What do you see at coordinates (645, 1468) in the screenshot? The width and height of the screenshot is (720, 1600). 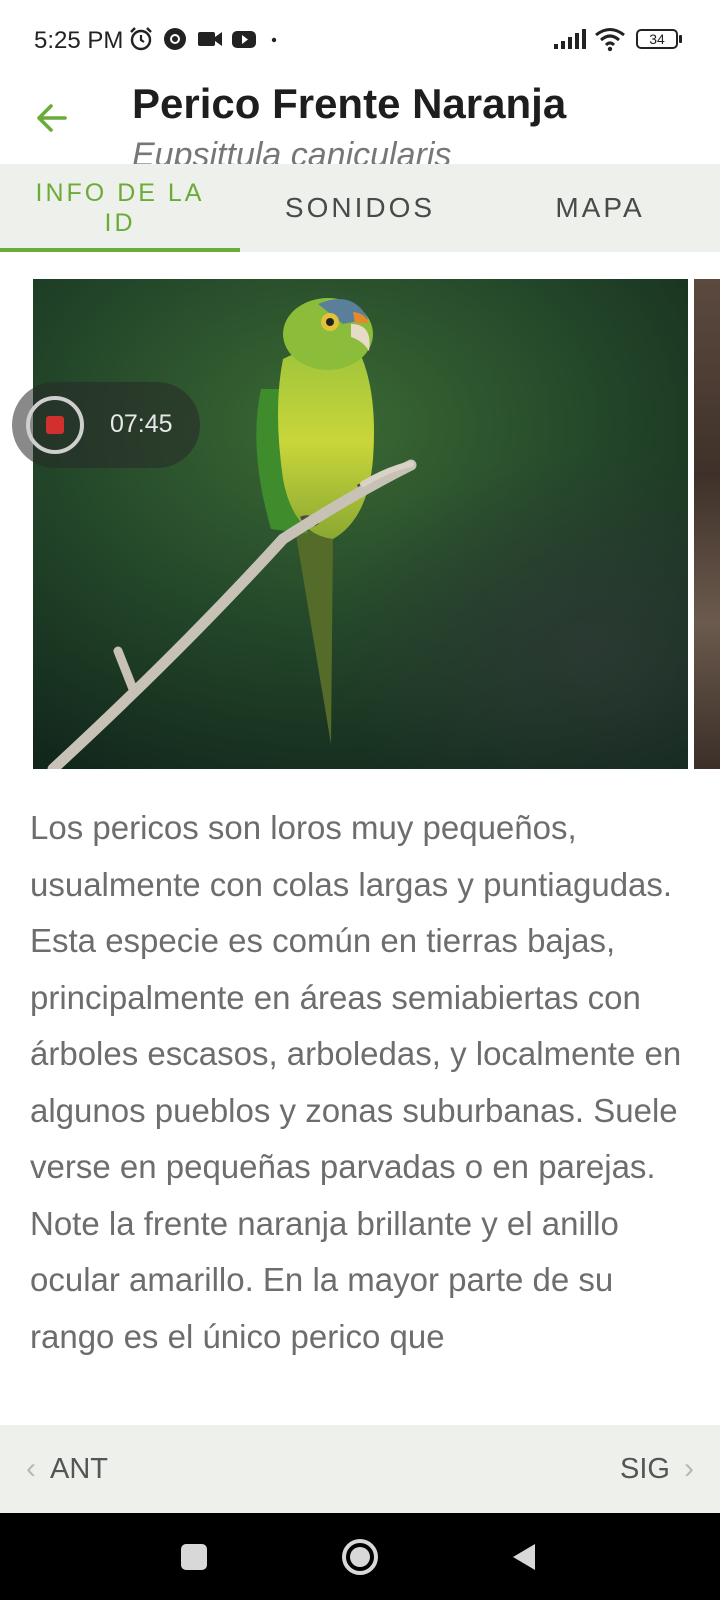 I see `next-label: SIG` at bounding box center [645, 1468].